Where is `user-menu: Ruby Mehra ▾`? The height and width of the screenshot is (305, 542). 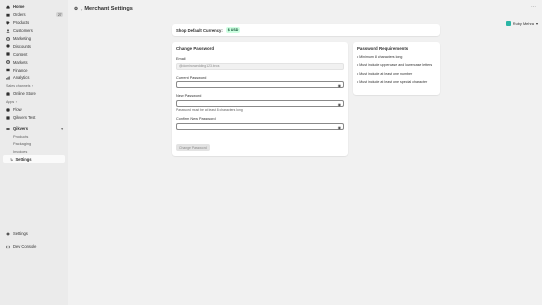 user-menu: Ruby Mehra ▾ is located at coordinates (521, 23).